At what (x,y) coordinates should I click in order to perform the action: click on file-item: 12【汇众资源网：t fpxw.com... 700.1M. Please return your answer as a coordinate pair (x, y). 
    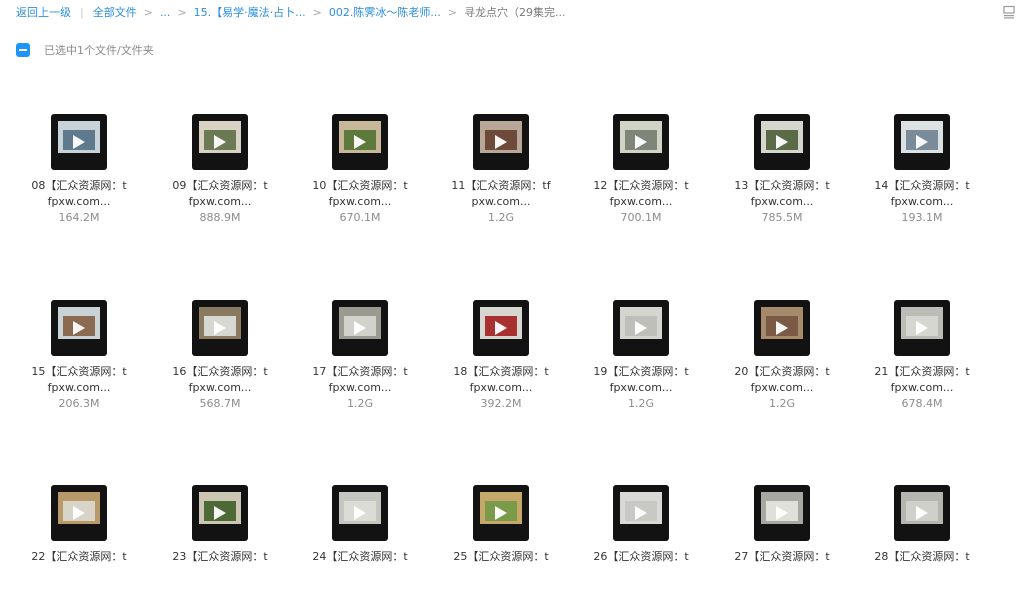
    Looking at the image, I should click on (641, 169).